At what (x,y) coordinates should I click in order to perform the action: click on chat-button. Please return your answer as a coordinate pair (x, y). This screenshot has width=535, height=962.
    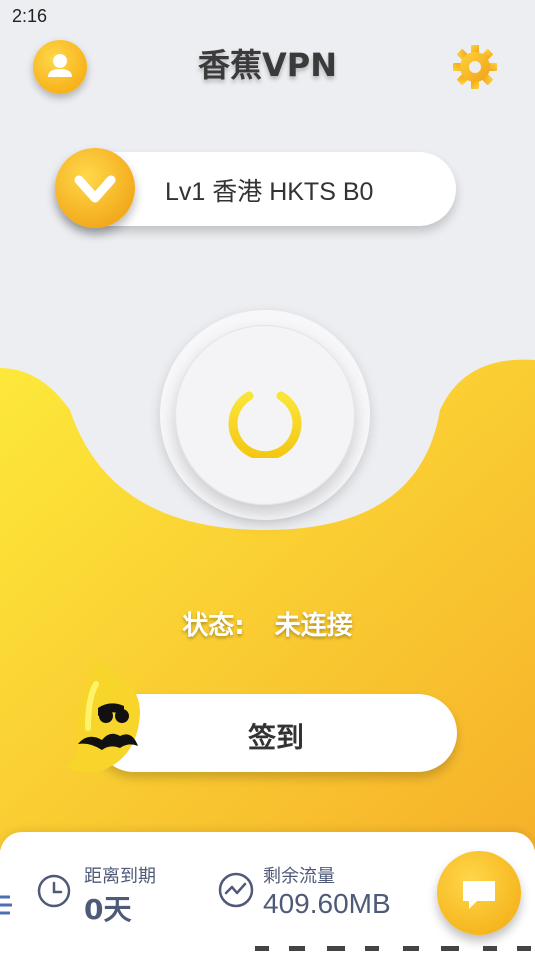
    Looking at the image, I should click on (479, 893).